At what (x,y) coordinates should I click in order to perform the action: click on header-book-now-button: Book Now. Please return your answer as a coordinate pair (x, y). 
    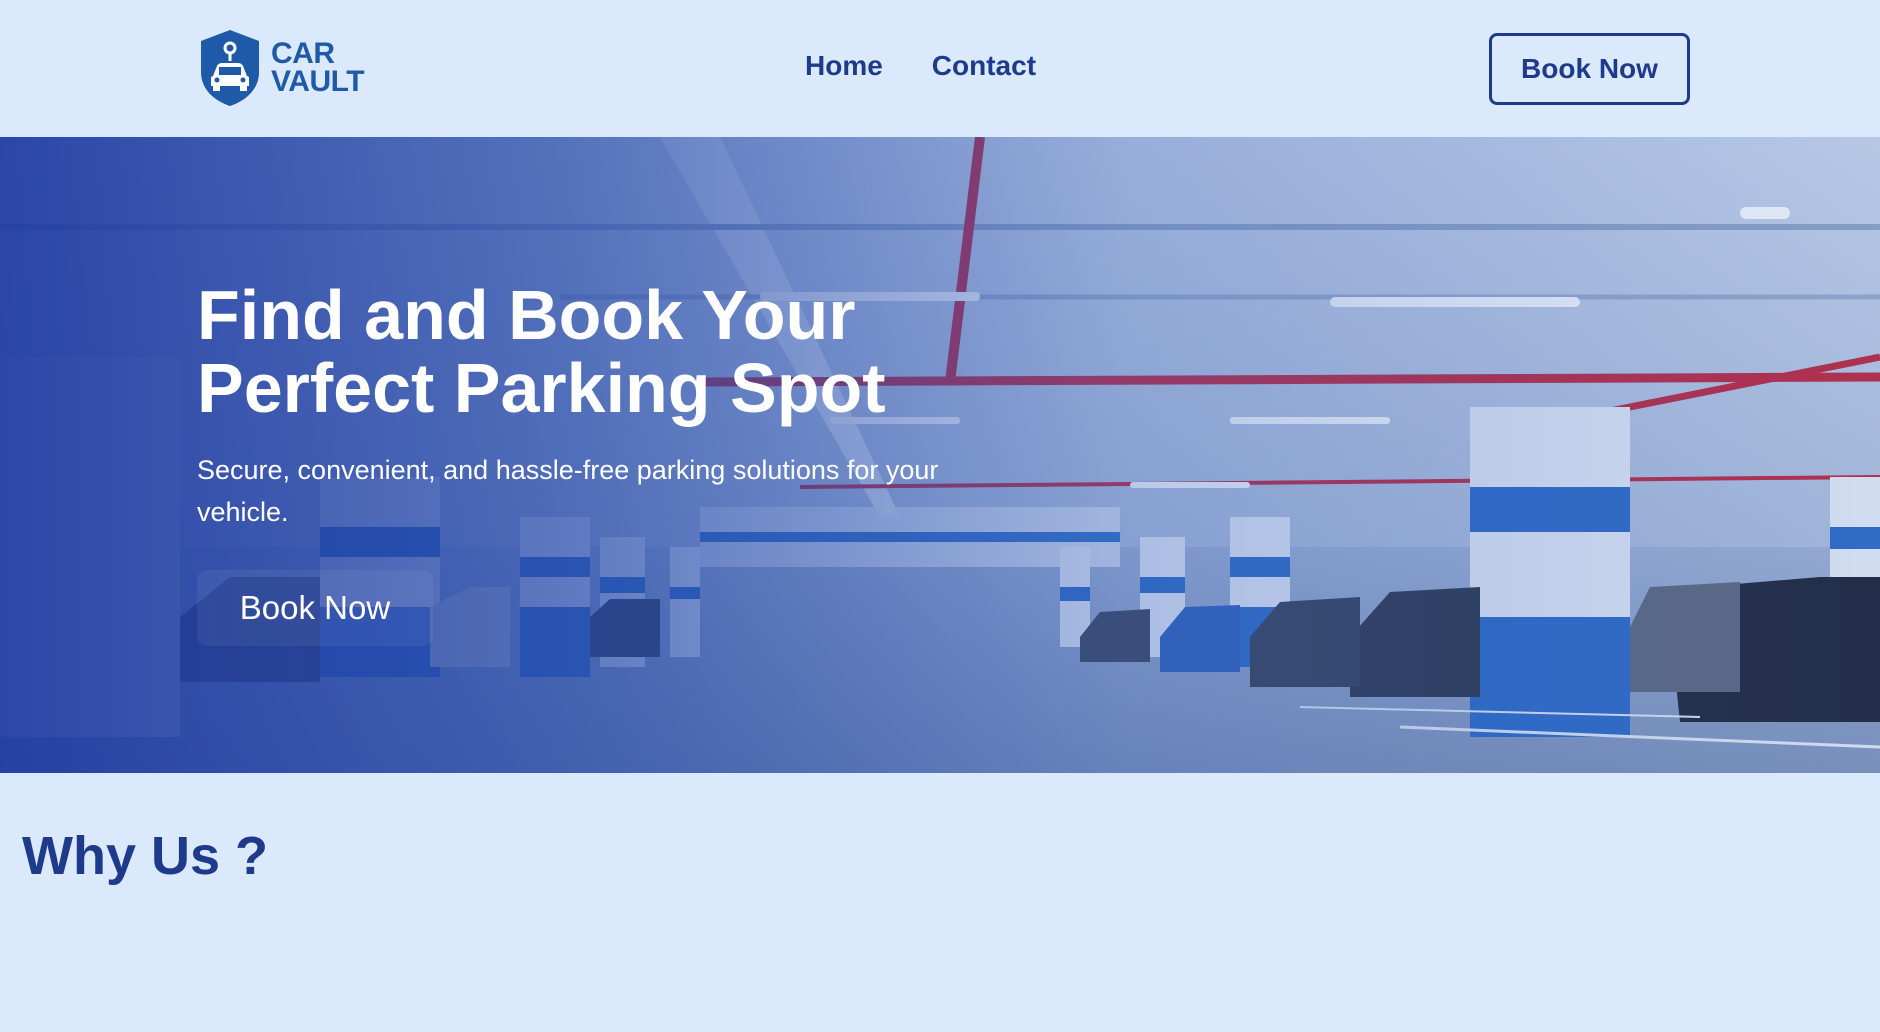
    Looking at the image, I should click on (1589, 69).